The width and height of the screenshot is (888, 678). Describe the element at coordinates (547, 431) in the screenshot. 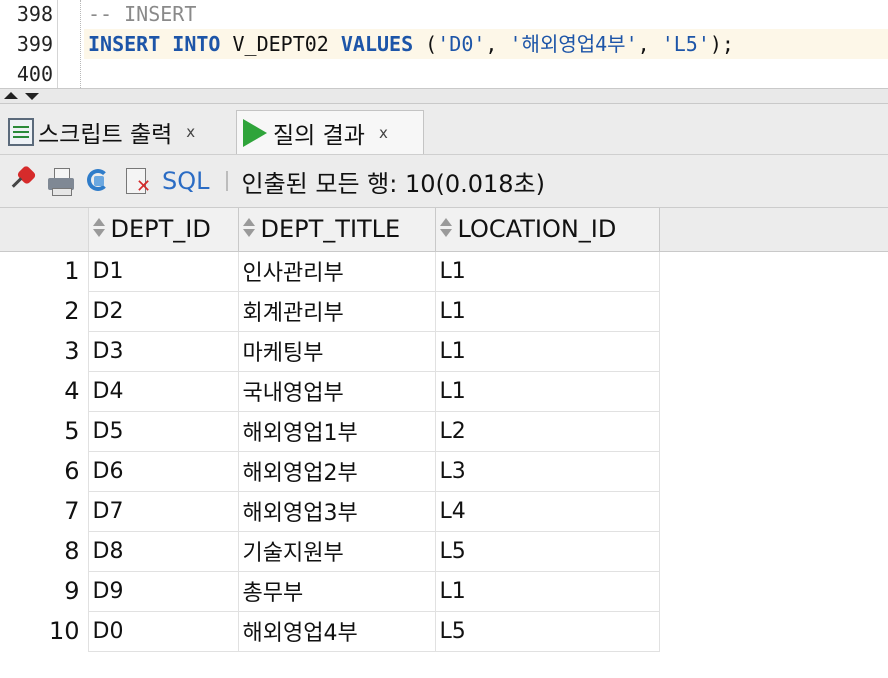

I see `cell-location-id: L2` at that location.